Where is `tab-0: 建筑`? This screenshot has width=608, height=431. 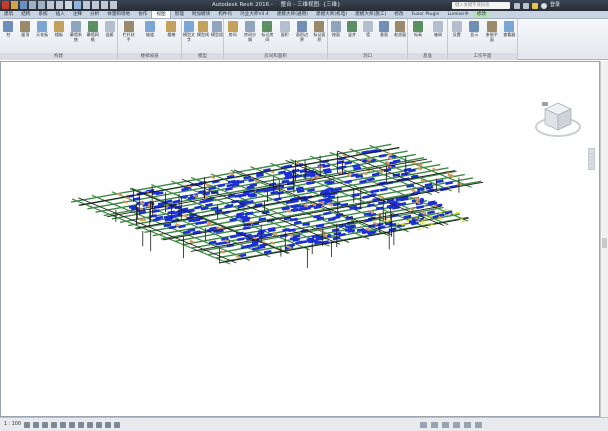
tab-0: 建筑 is located at coordinates (8, 14).